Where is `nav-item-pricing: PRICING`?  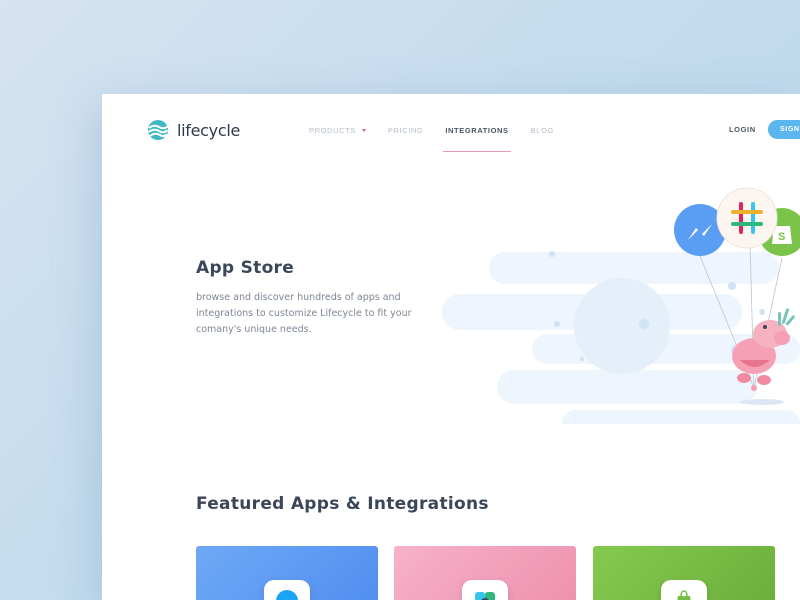
nav-item-pricing: PRICING is located at coordinates (405, 130).